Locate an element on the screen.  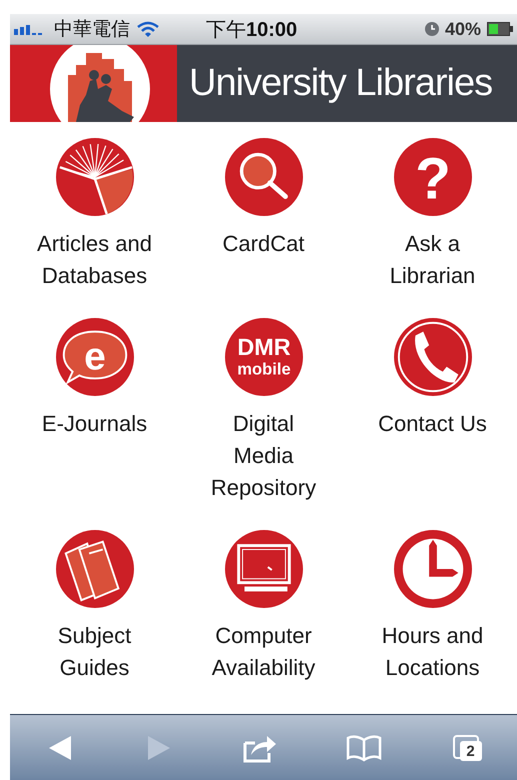
menu-tile: ? Ask a Librarian is located at coordinates (432, 215).